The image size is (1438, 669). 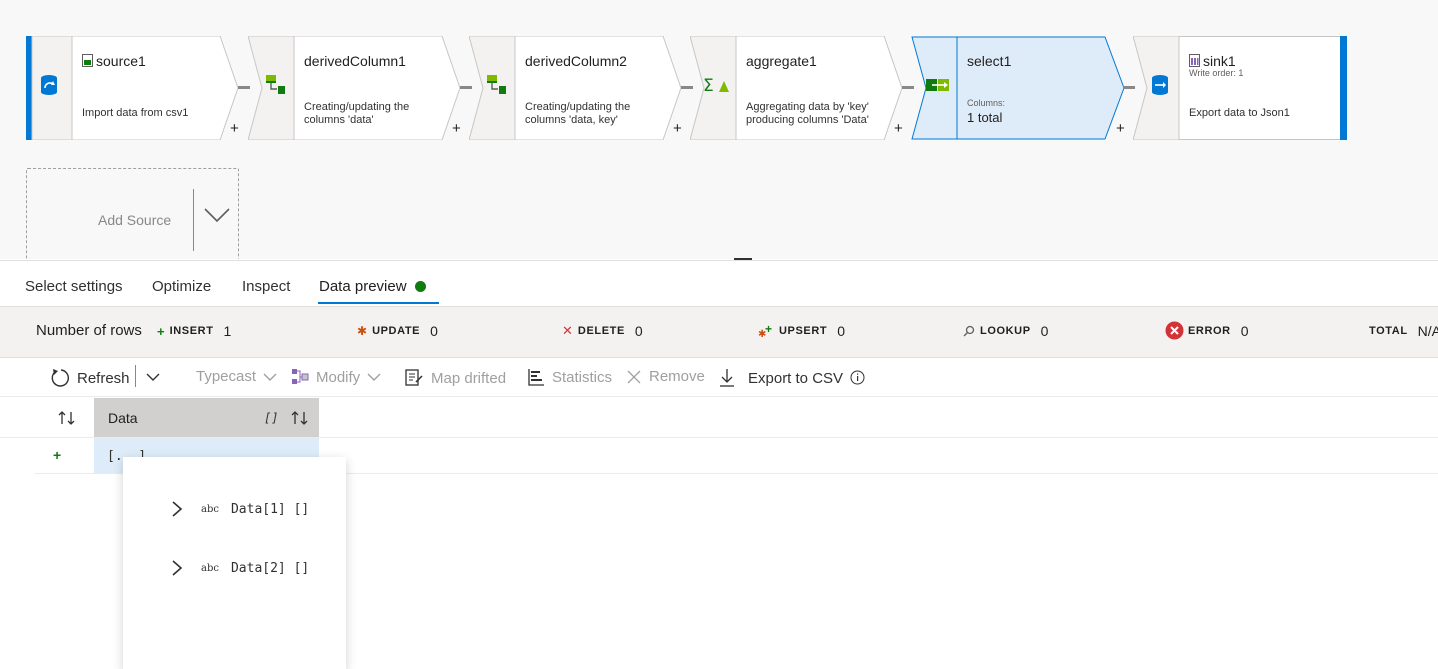 What do you see at coordinates (372, 286) in the screenshot?
I see `tab-data-preview: Data preview` at bounding box center [372, 286].